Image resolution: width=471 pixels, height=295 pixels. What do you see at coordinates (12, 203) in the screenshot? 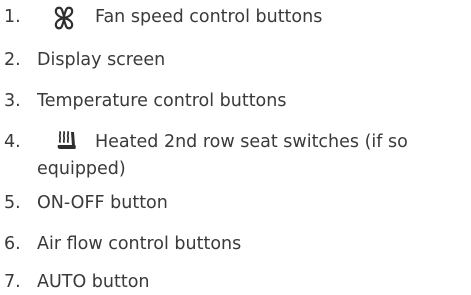
I see `item-number: 5.` at bounding box center [12, 203].